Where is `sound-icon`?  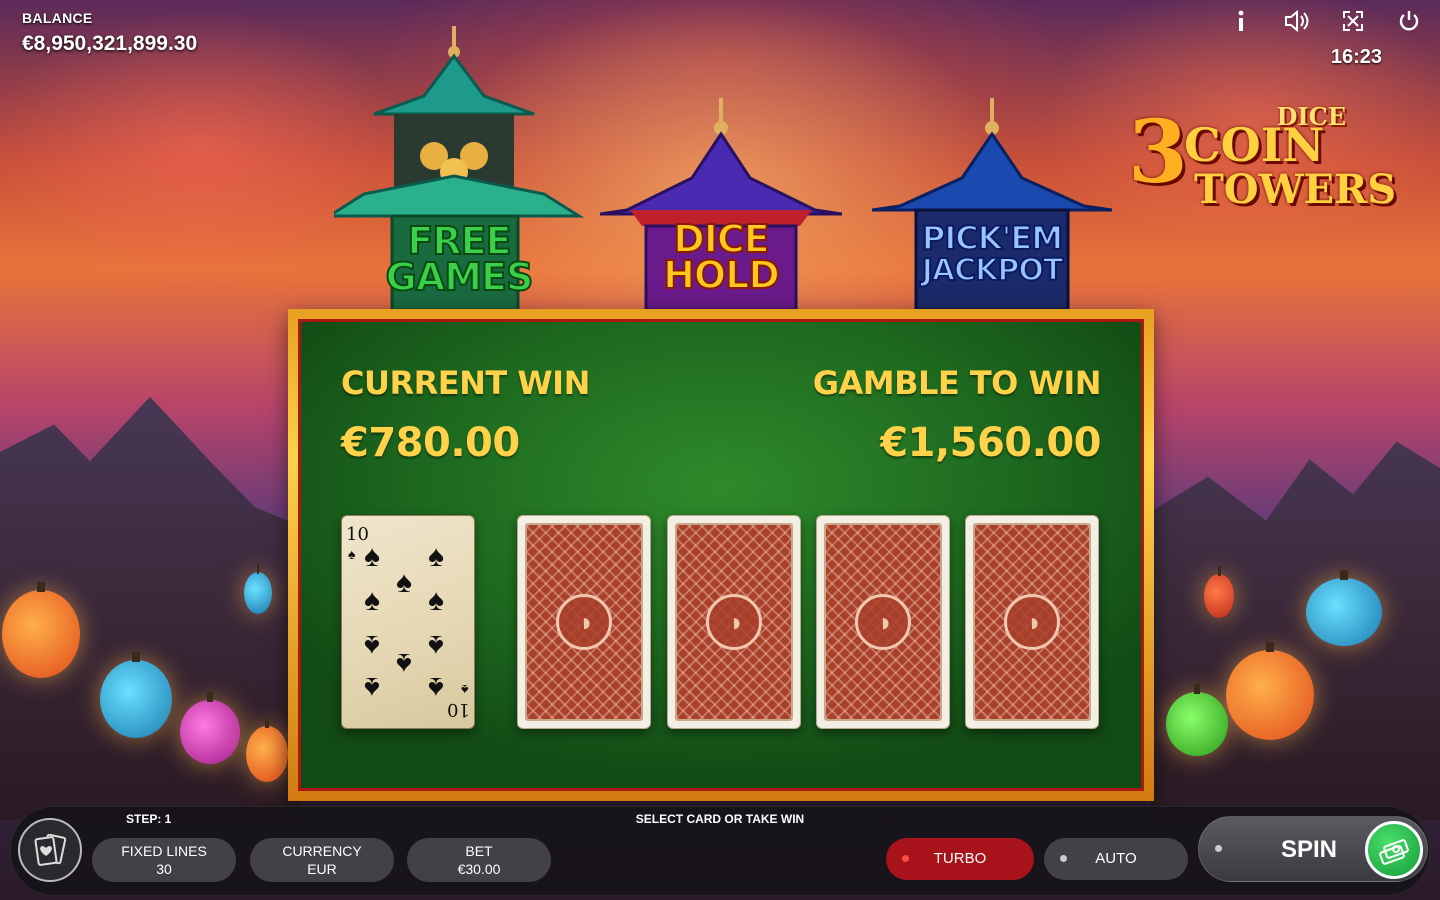 sound-icon is located at coordinates (1297, 21).